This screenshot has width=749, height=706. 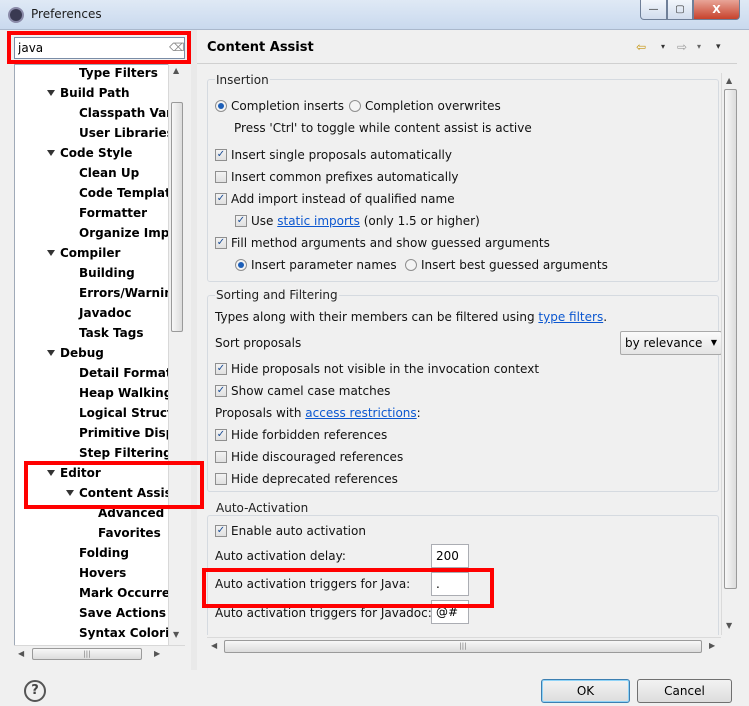 I want to click on tree-item: User Libraries, so click(x=99, y=133).